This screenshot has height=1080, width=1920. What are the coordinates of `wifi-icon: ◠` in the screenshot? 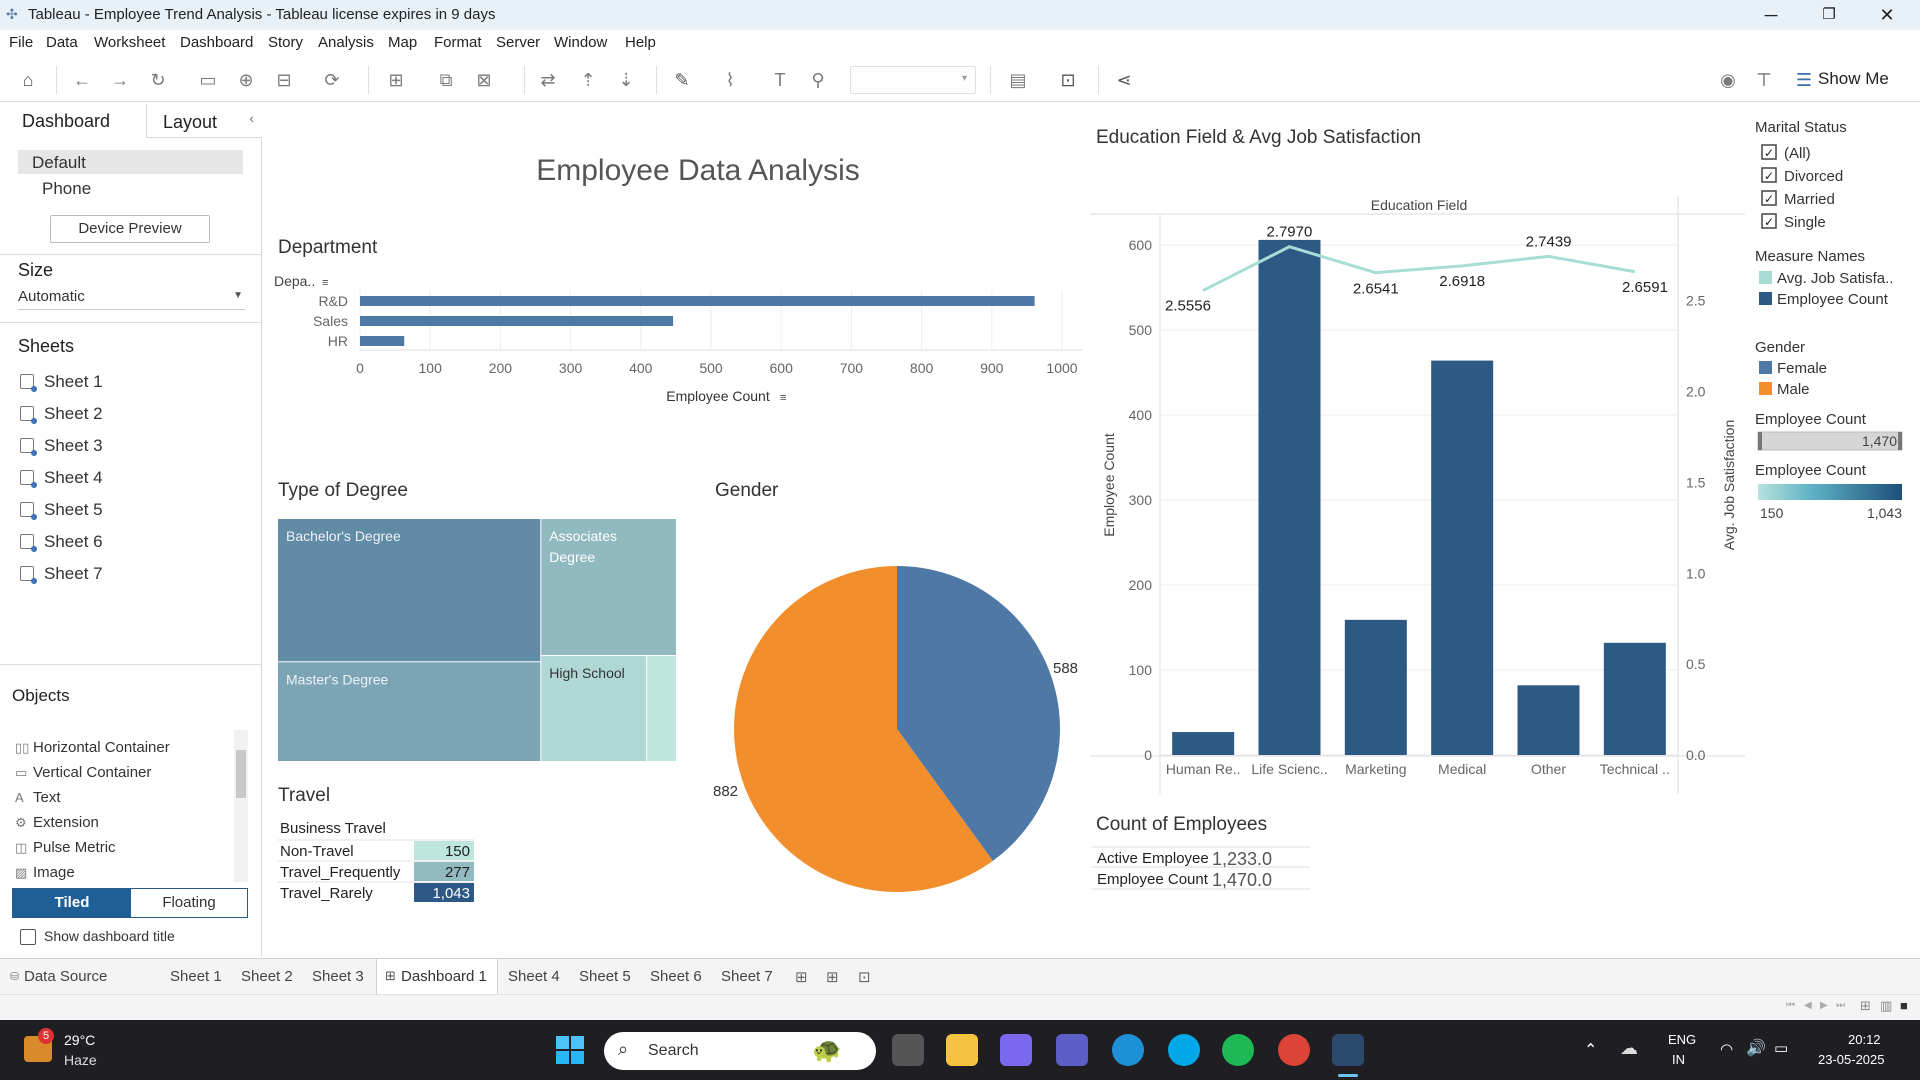 It's located at (1726, 1049).